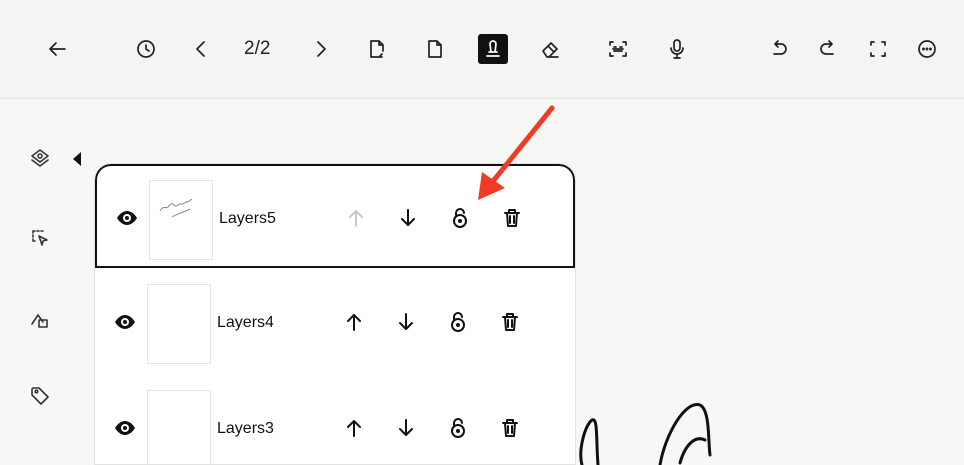 This screenshot has height=465, width=964. What do you see at coordinates (377, 49) in the screenshot?
I see `add-page-after-icon` at bounding box center [377, 49].